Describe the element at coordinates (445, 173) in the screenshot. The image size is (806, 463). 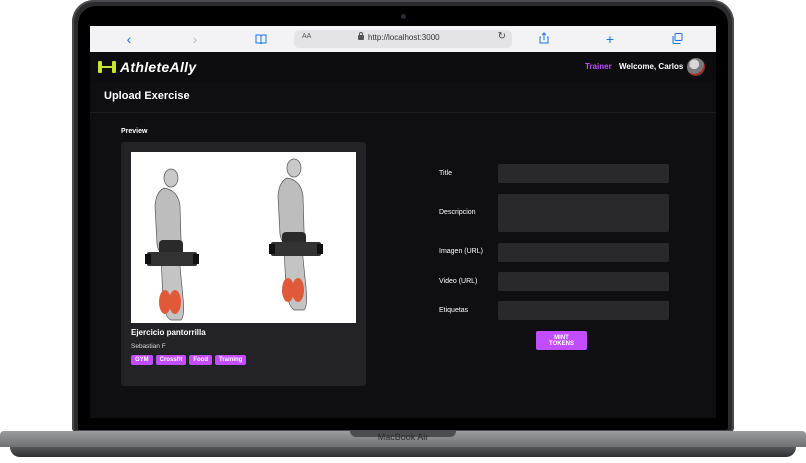
I see `title-label: Title` at that location.